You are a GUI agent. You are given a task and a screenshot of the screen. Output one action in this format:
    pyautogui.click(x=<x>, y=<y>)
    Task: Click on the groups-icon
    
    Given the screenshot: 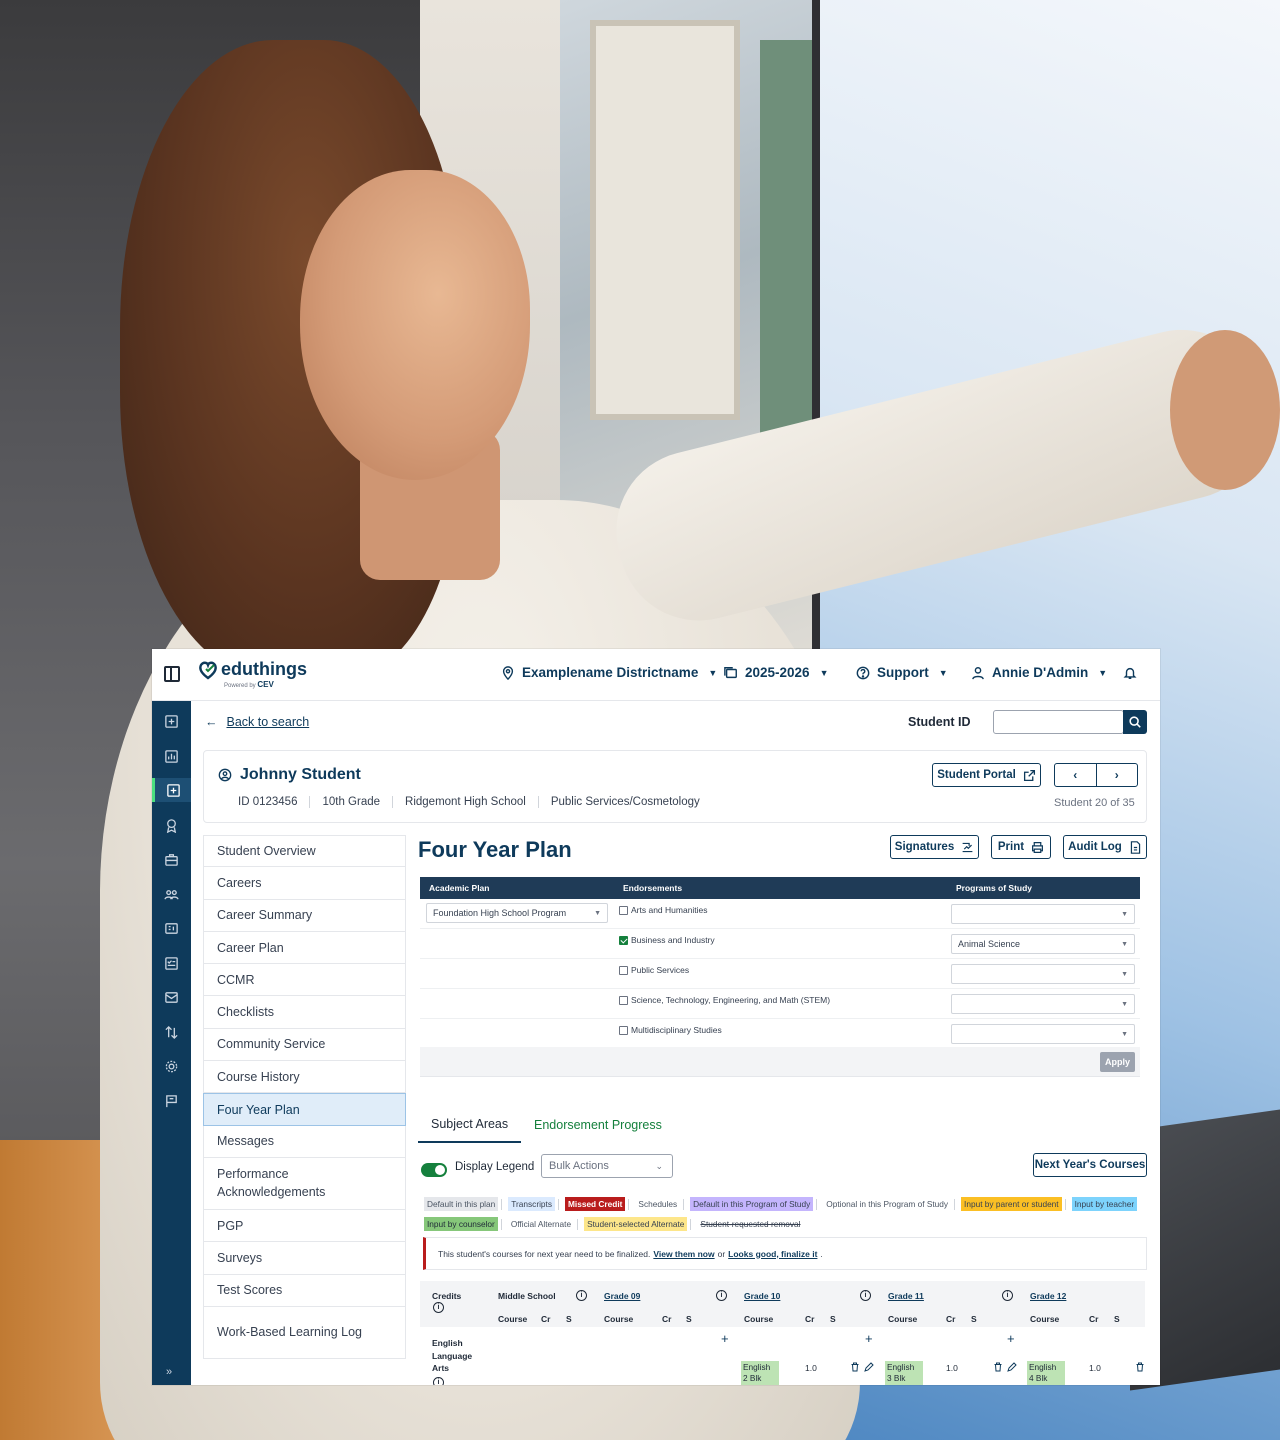 What is the action you would take?
    pyautogui.click(x=171, y=894)
    